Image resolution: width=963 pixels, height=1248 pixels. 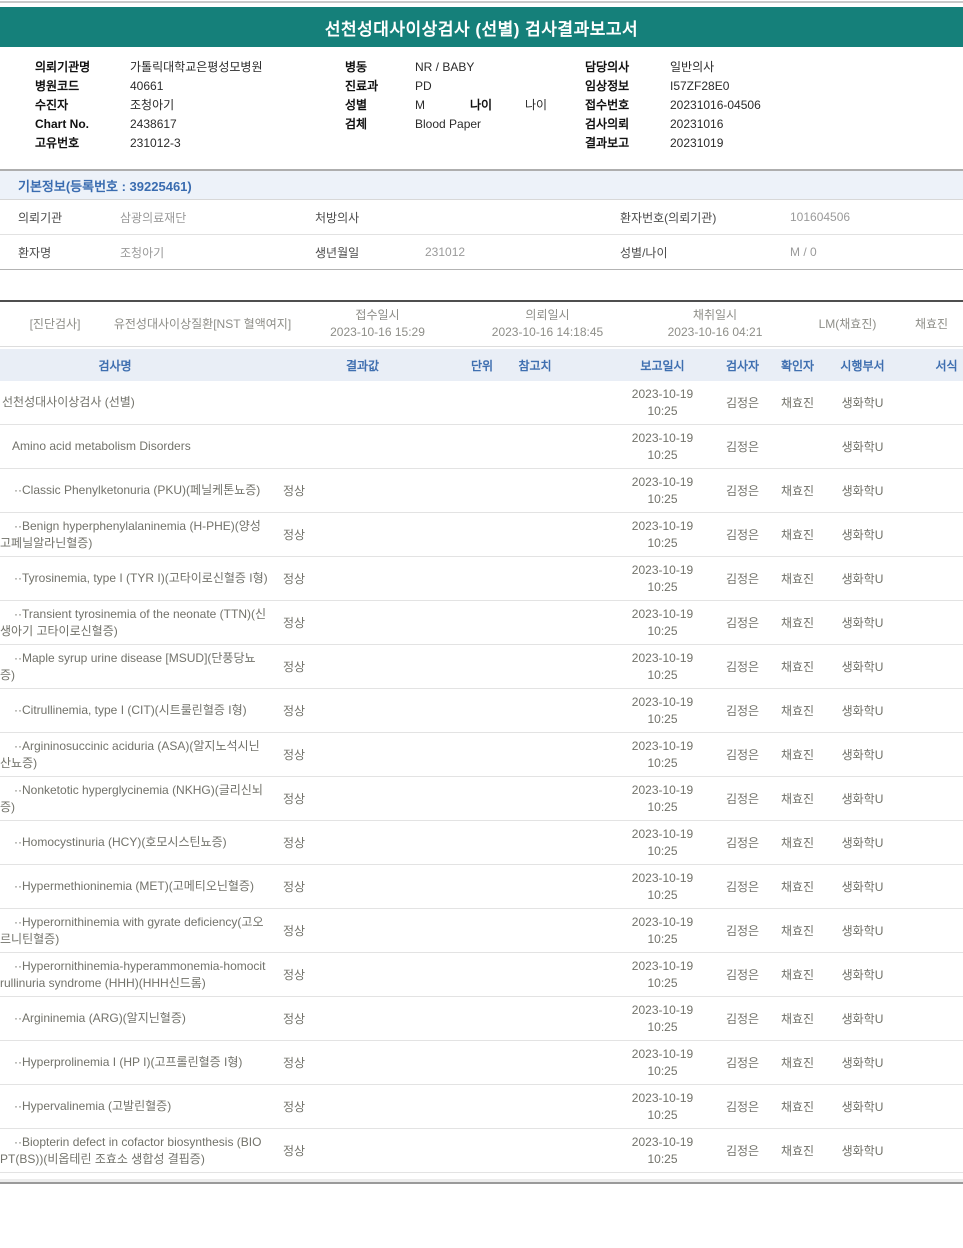 I want to click on patient-info-row: 병원코드 40661, so click(x=148, y=85).